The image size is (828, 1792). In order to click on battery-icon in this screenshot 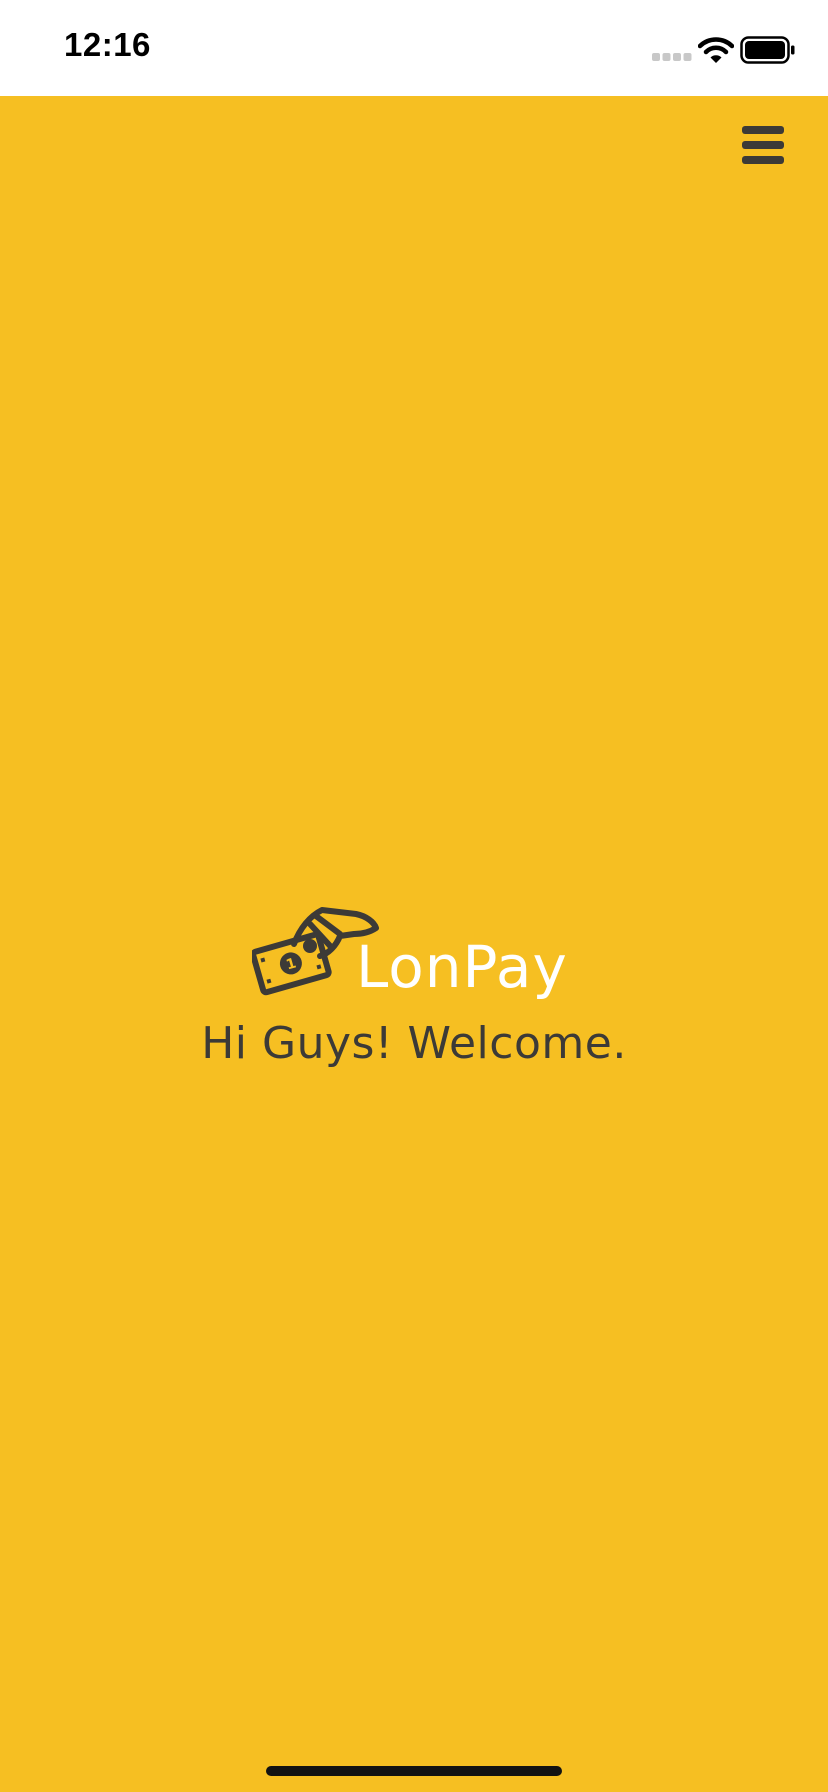, I will do `click(767, 50)`.